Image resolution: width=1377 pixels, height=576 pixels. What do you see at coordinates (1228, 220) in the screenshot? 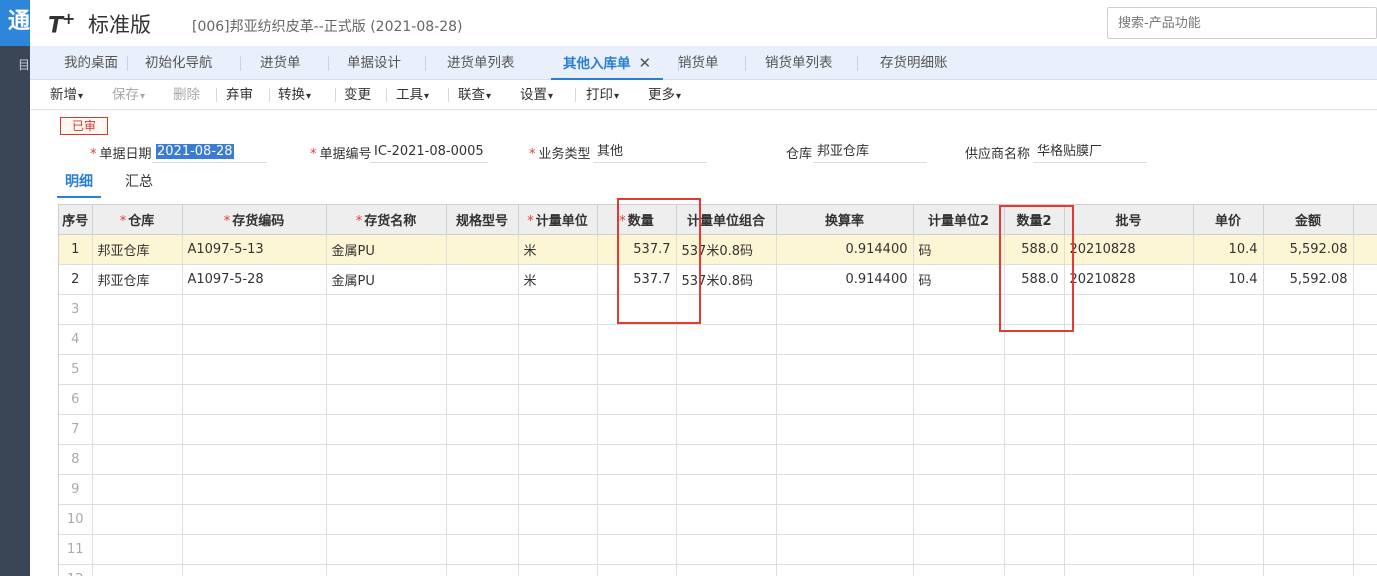
I see `column-header-13: 单价` at bounding box center [1228, 220].